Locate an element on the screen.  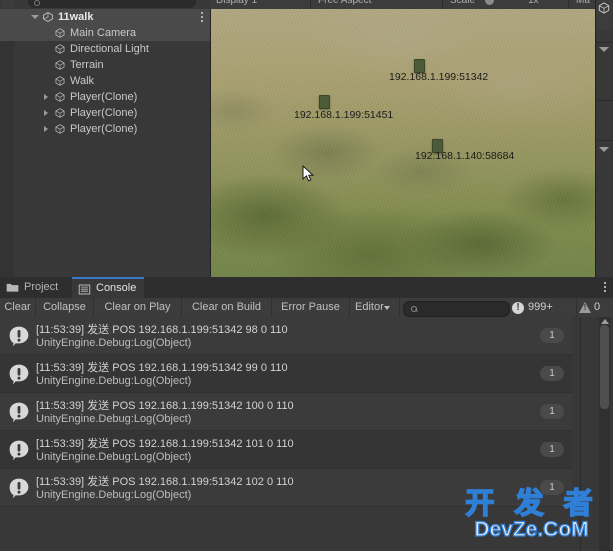
inspector-panel is located at coordinates (604, 138).